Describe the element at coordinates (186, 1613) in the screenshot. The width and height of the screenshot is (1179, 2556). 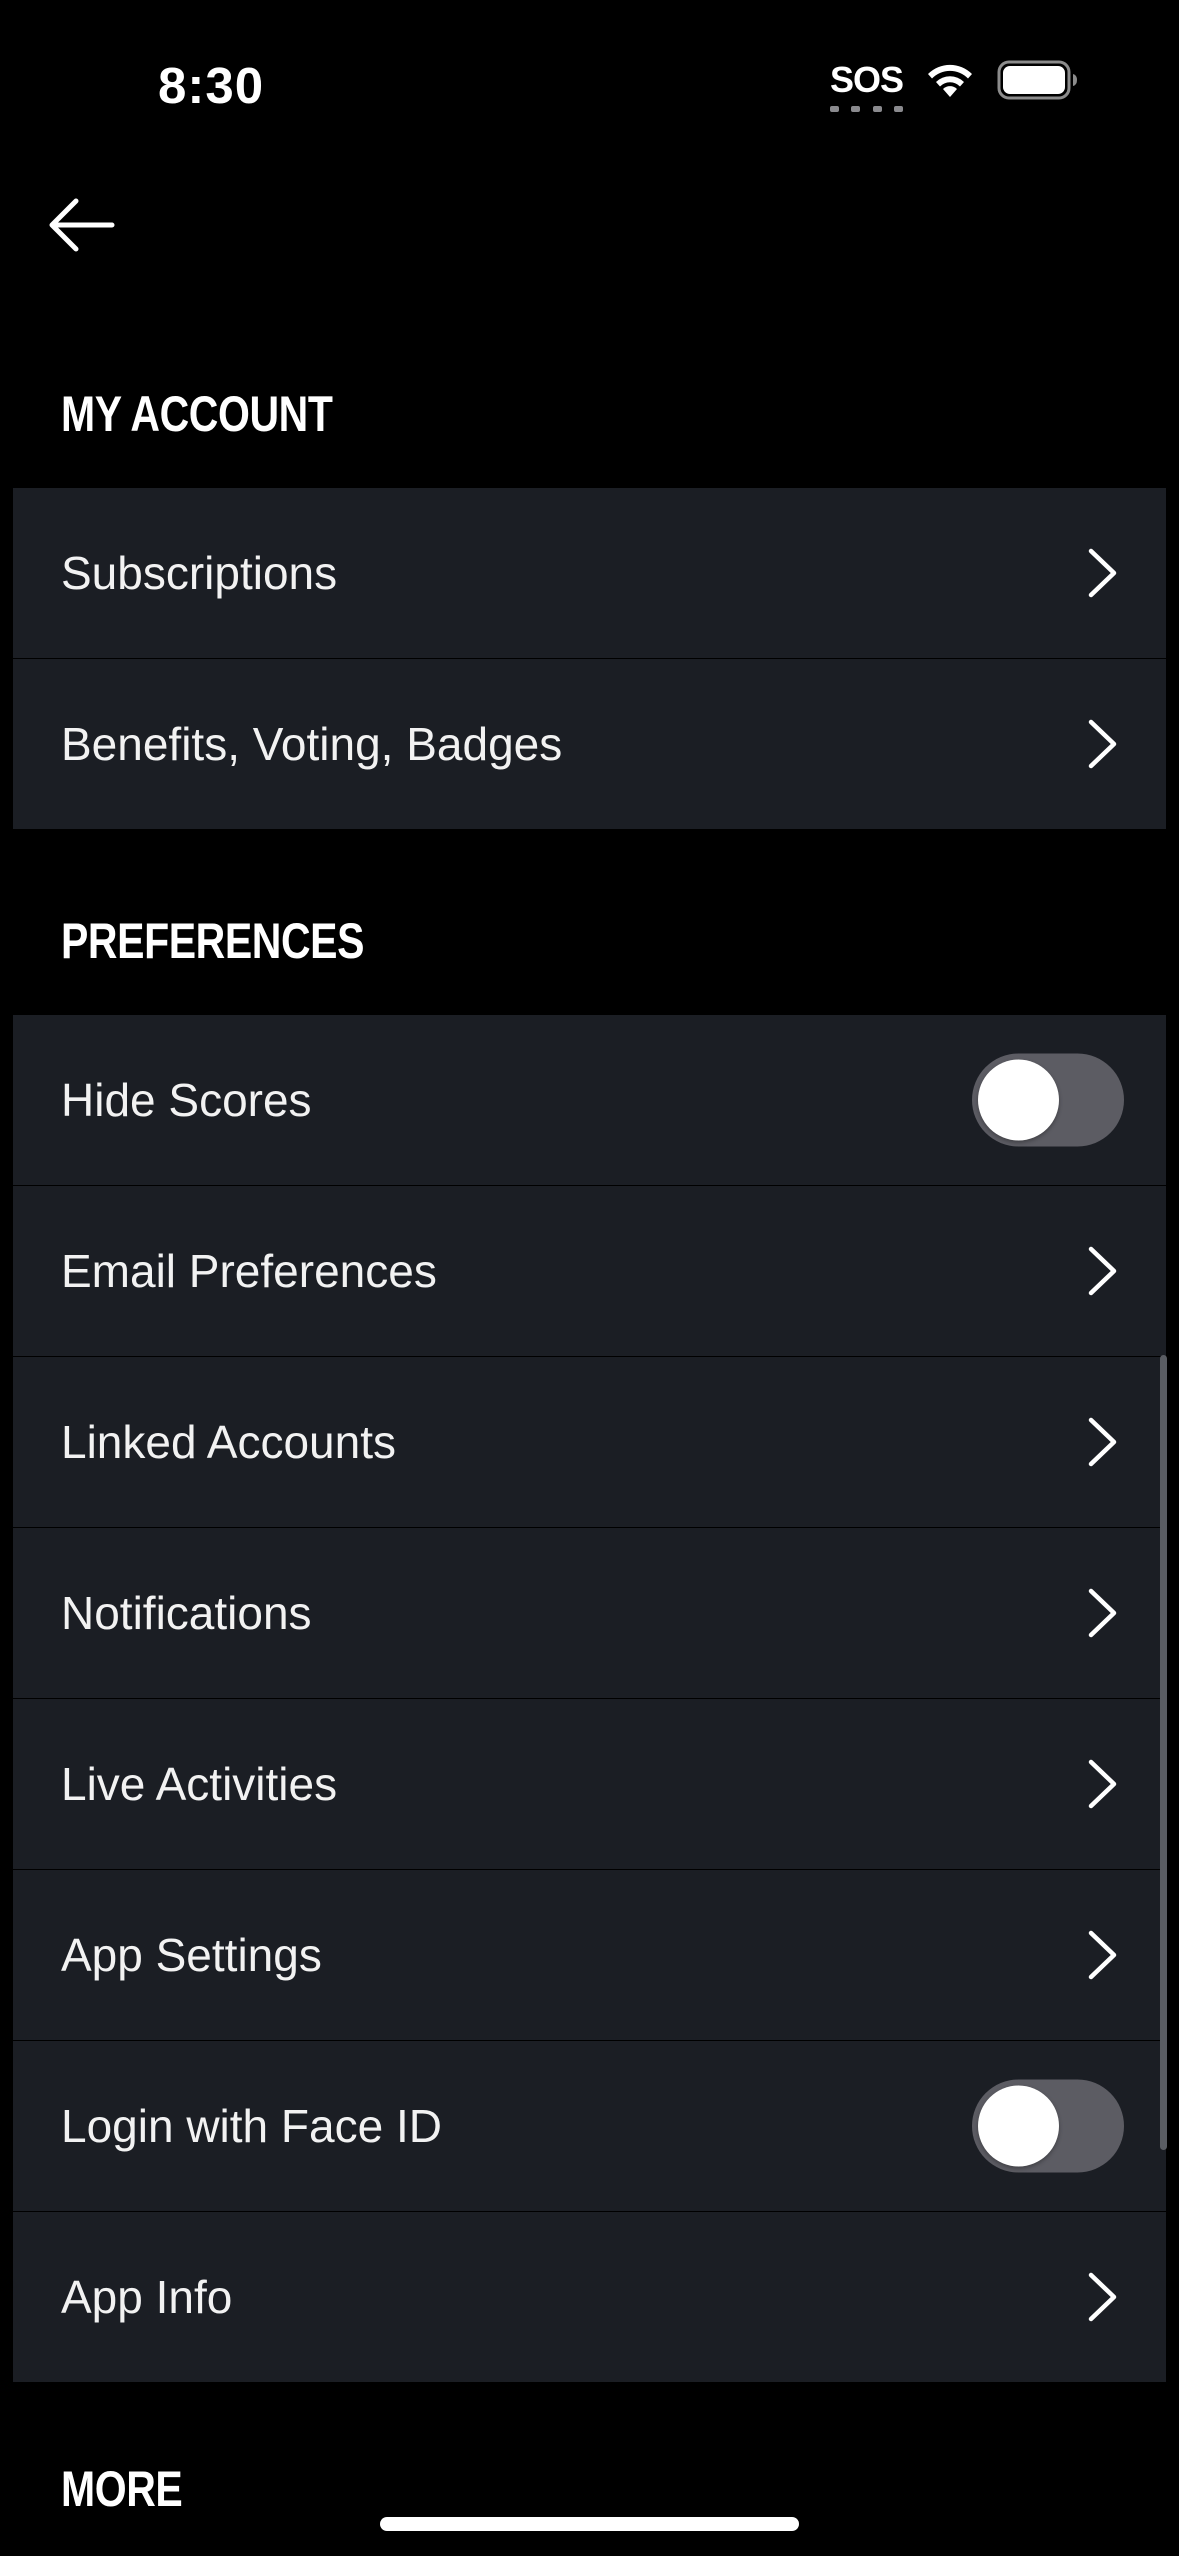
I see `row-label: Notifications` at that location.